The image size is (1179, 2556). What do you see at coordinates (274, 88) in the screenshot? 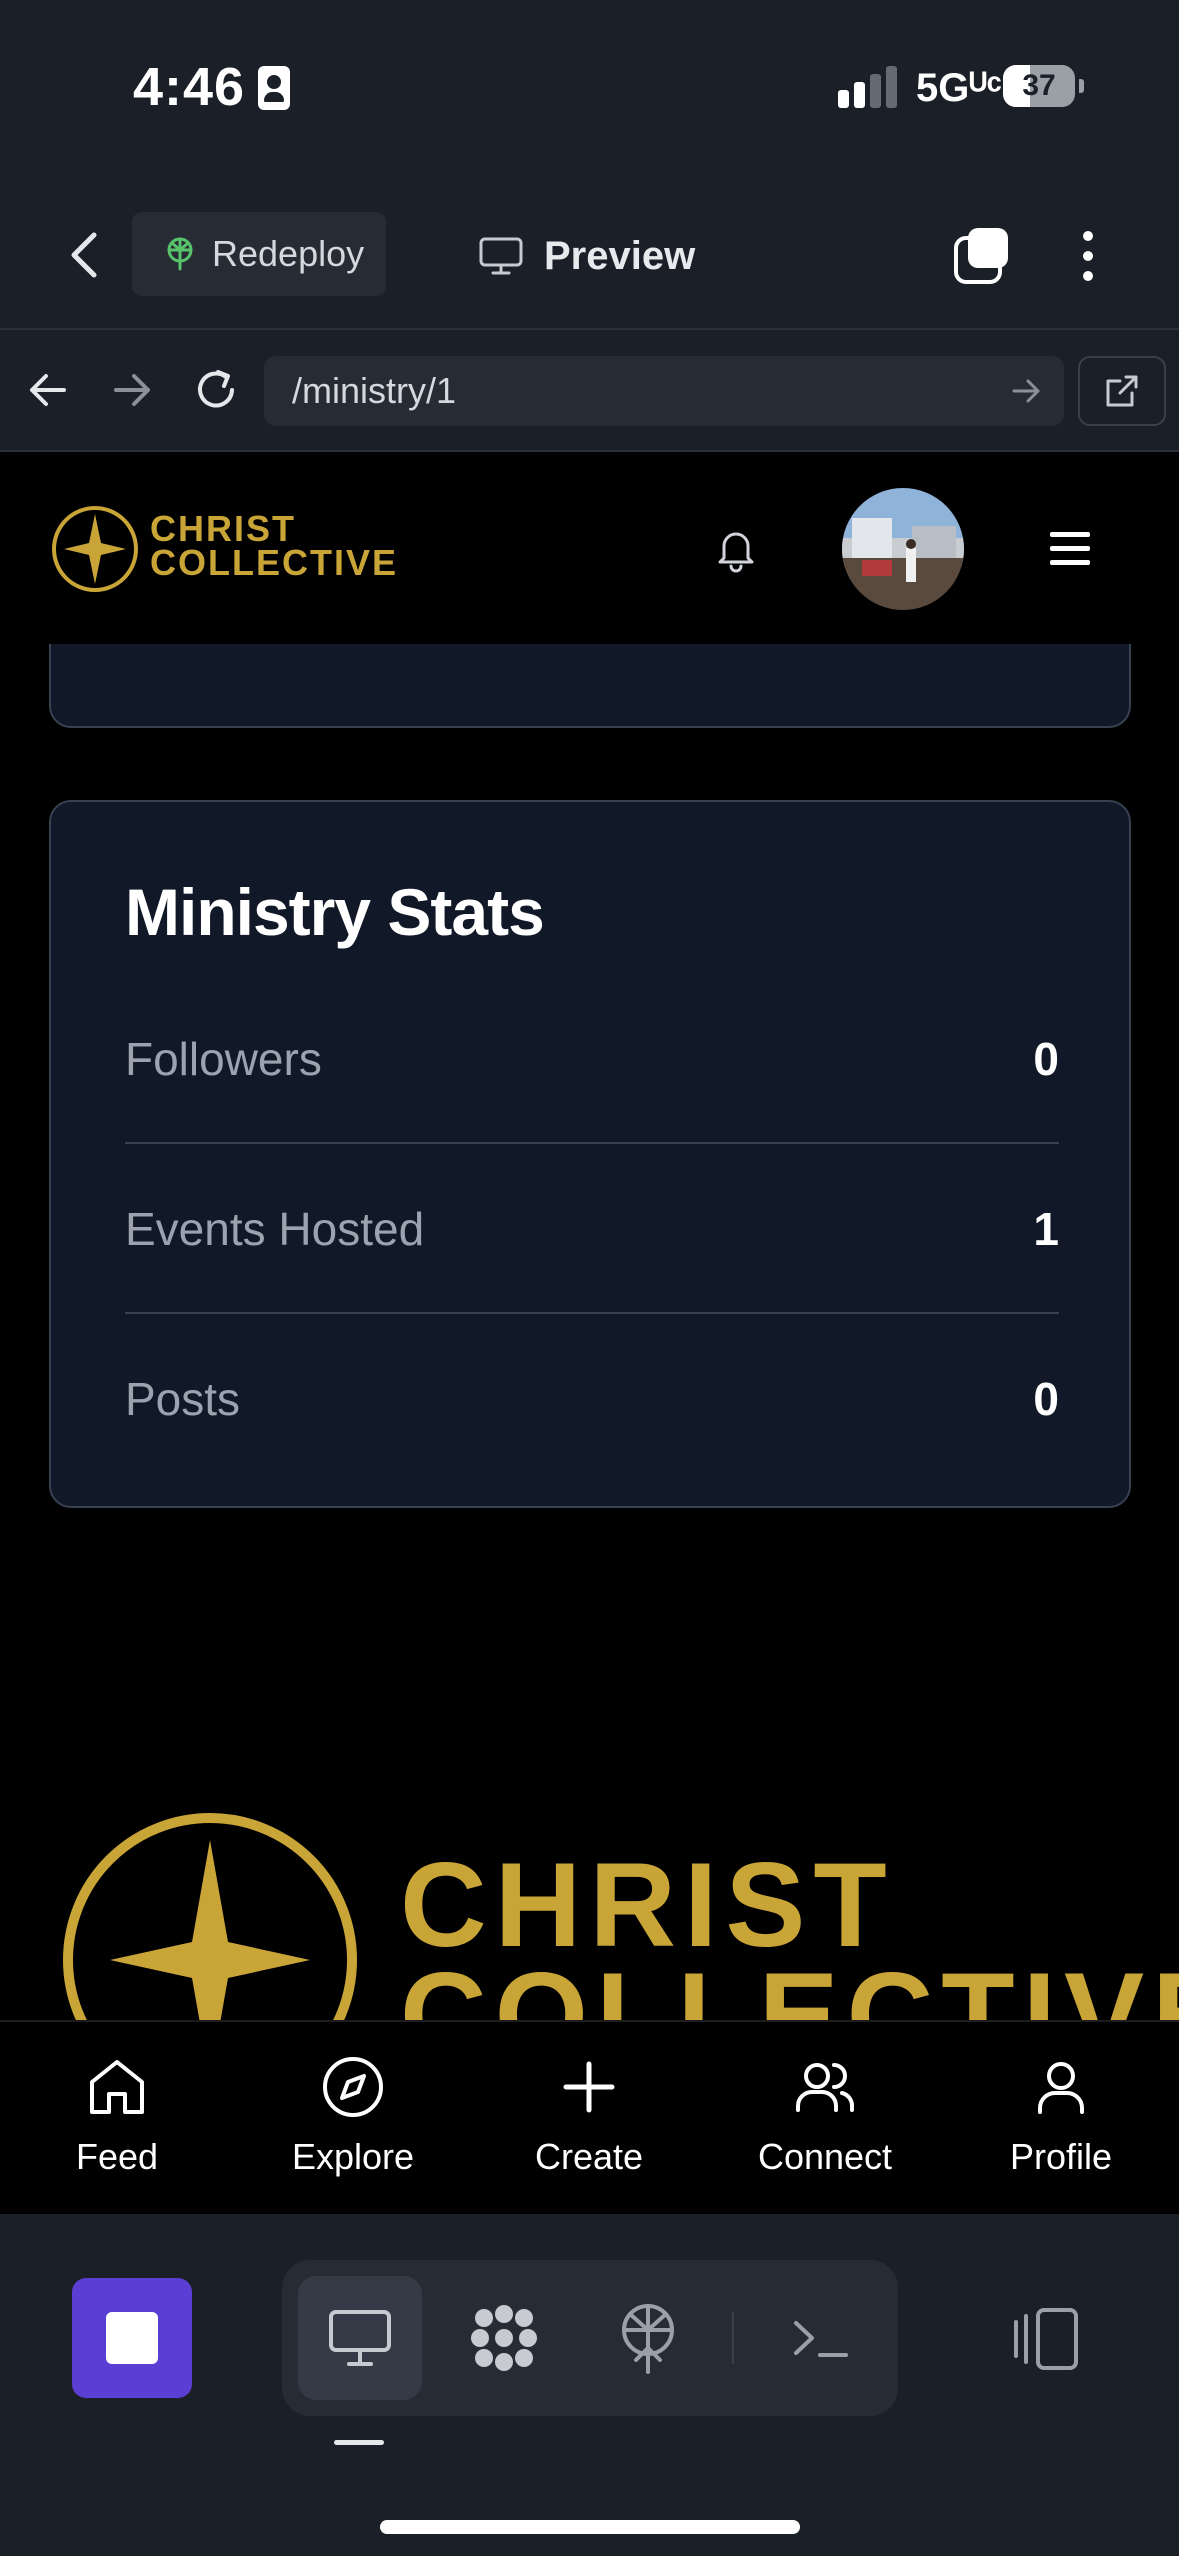
I see `contact-card-icon` at bounding box center [274, 88].